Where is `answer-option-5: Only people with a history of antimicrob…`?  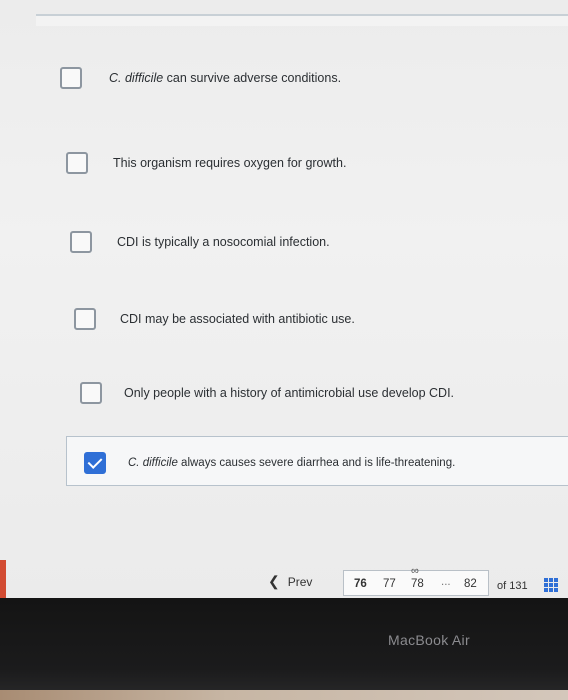 answer-option-5: Only people with a history of antimicrob… is located at coordinates (267, 393).